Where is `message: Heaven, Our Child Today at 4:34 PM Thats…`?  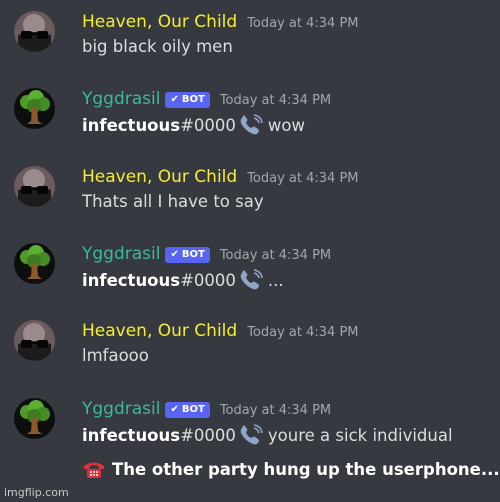
message: Heaven, Our Child Today at 4:34 PM Thats… is located at coordinates (250, 190).